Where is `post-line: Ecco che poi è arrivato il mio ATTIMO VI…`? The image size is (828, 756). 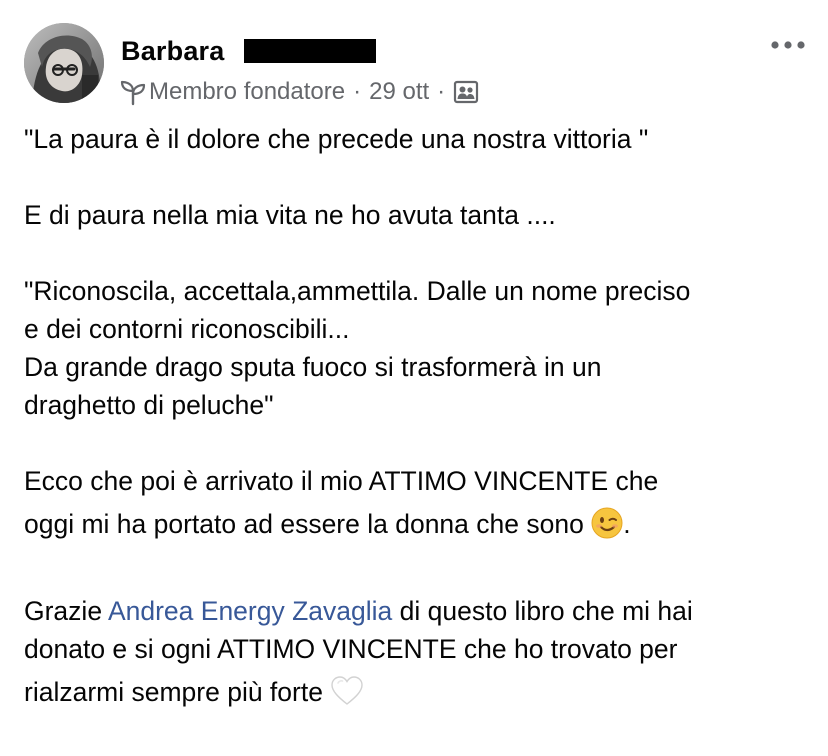
post-line: Ecco che poi è arrivato il mio ATTIMO VI… is located at coordinates (341, 481).